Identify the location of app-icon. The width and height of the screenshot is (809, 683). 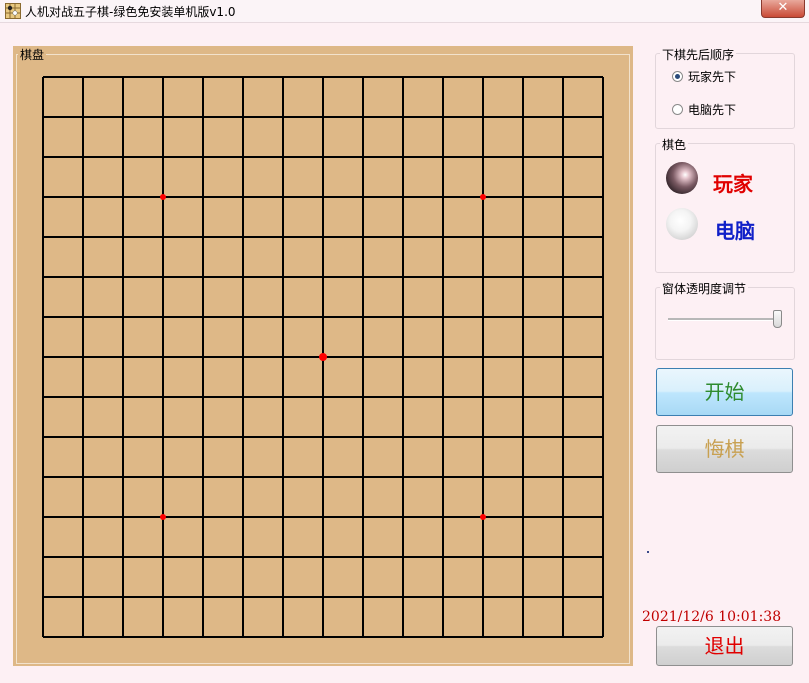
(13, 11).